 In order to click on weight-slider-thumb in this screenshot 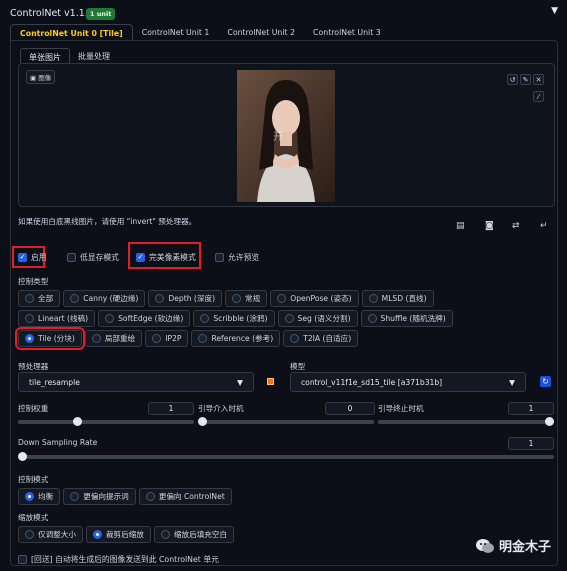, I will do `click(77, 421)`.